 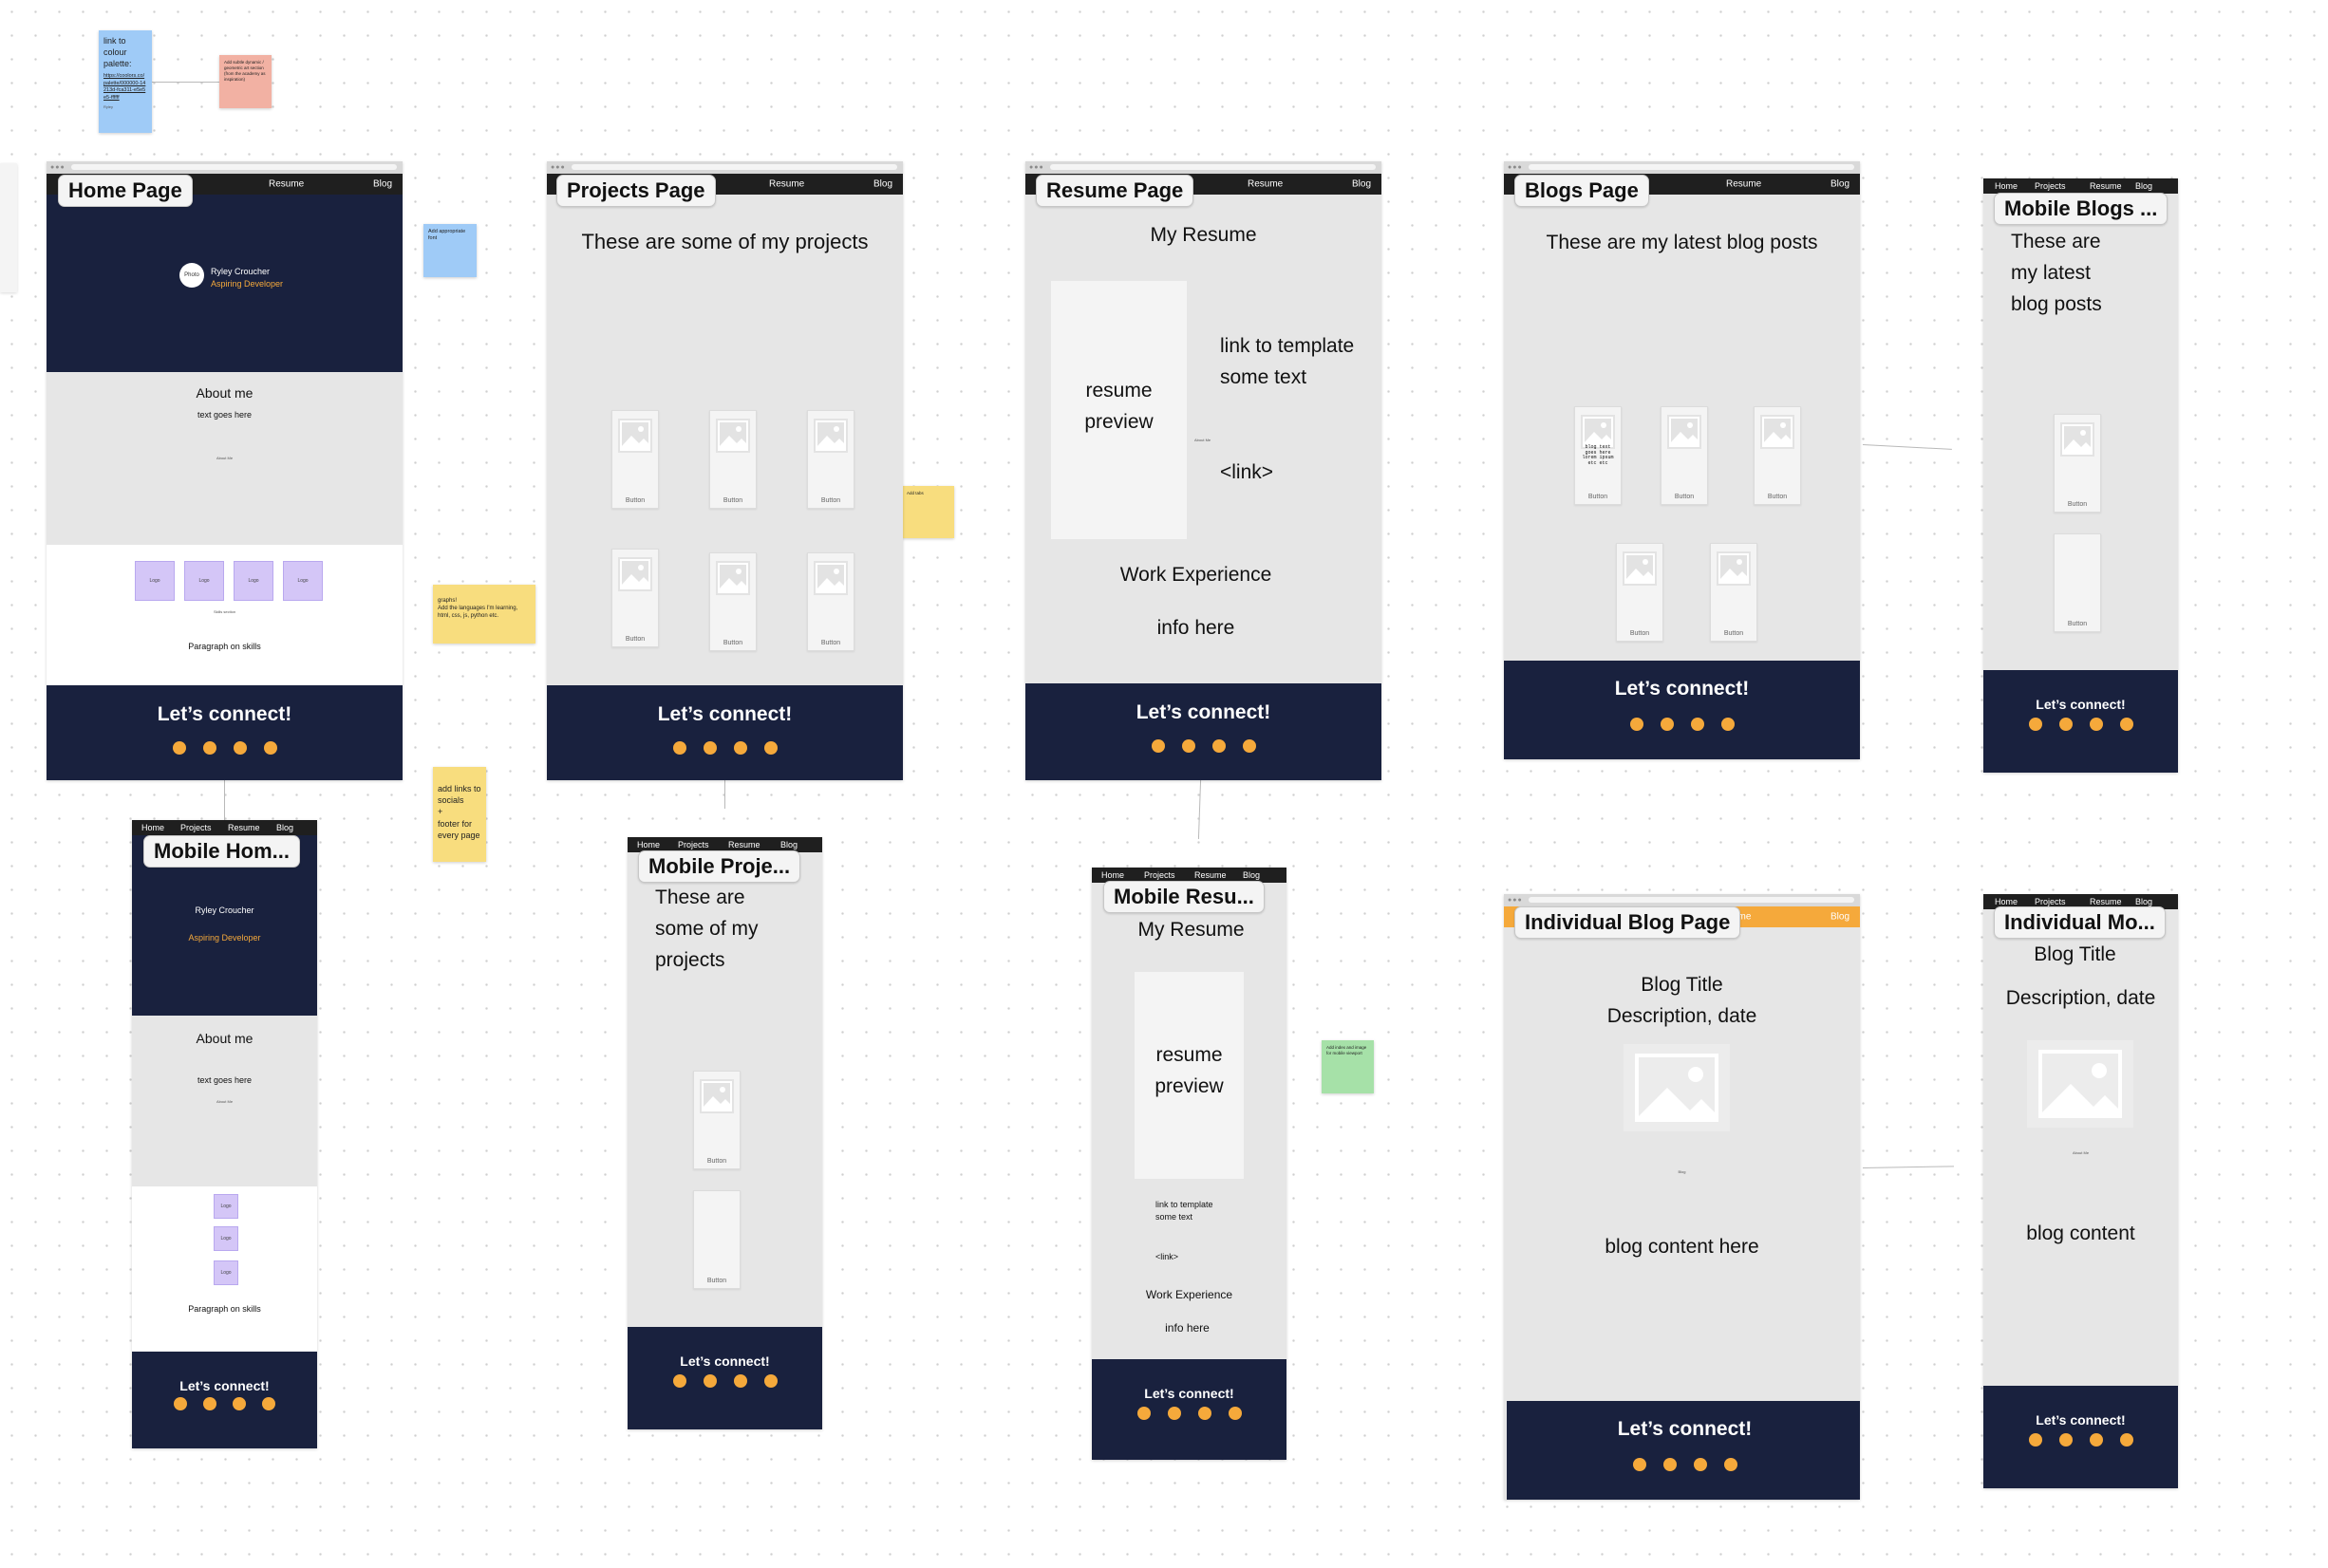 What do you see at coordinates (1115, 191) in the screenshot?
I see `frame-label: Resume Page` at bounding box center [1115, 191].